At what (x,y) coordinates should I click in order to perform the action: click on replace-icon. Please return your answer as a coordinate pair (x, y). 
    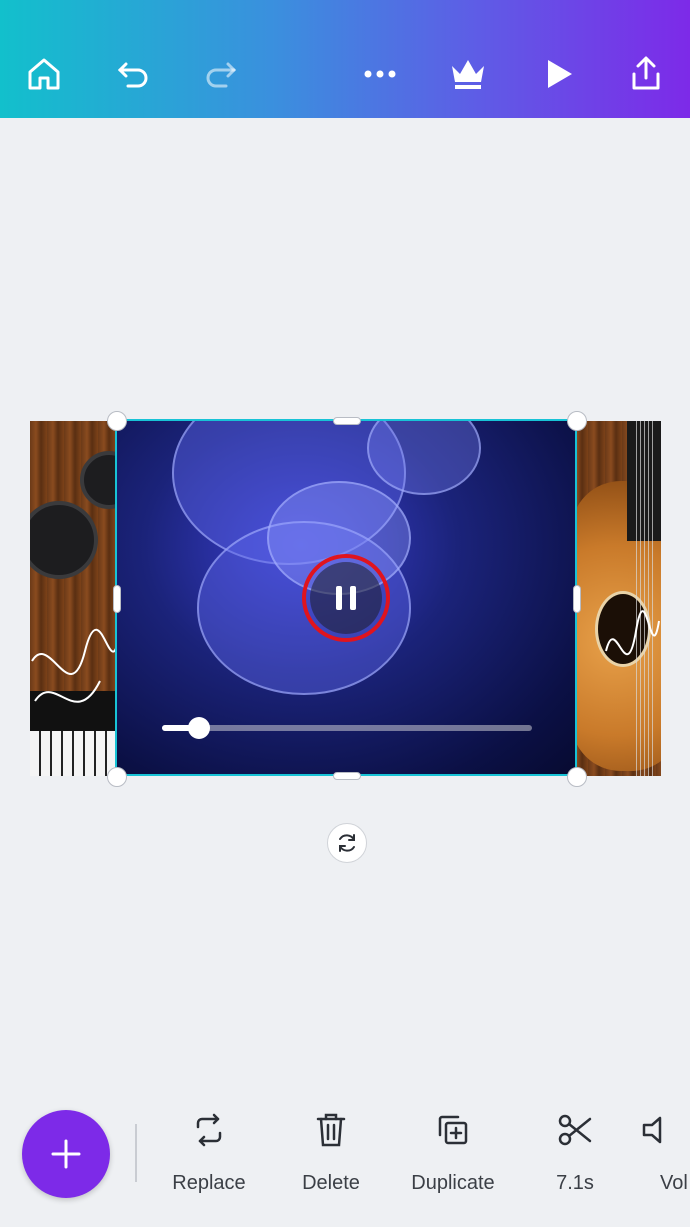
    Looking at the image, I should click on (209, 1130).